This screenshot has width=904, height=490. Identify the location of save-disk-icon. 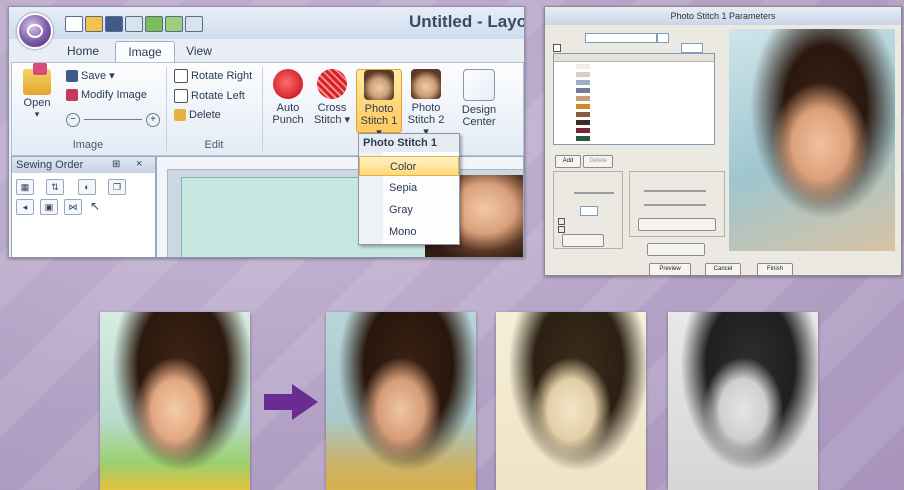
(114, 24).